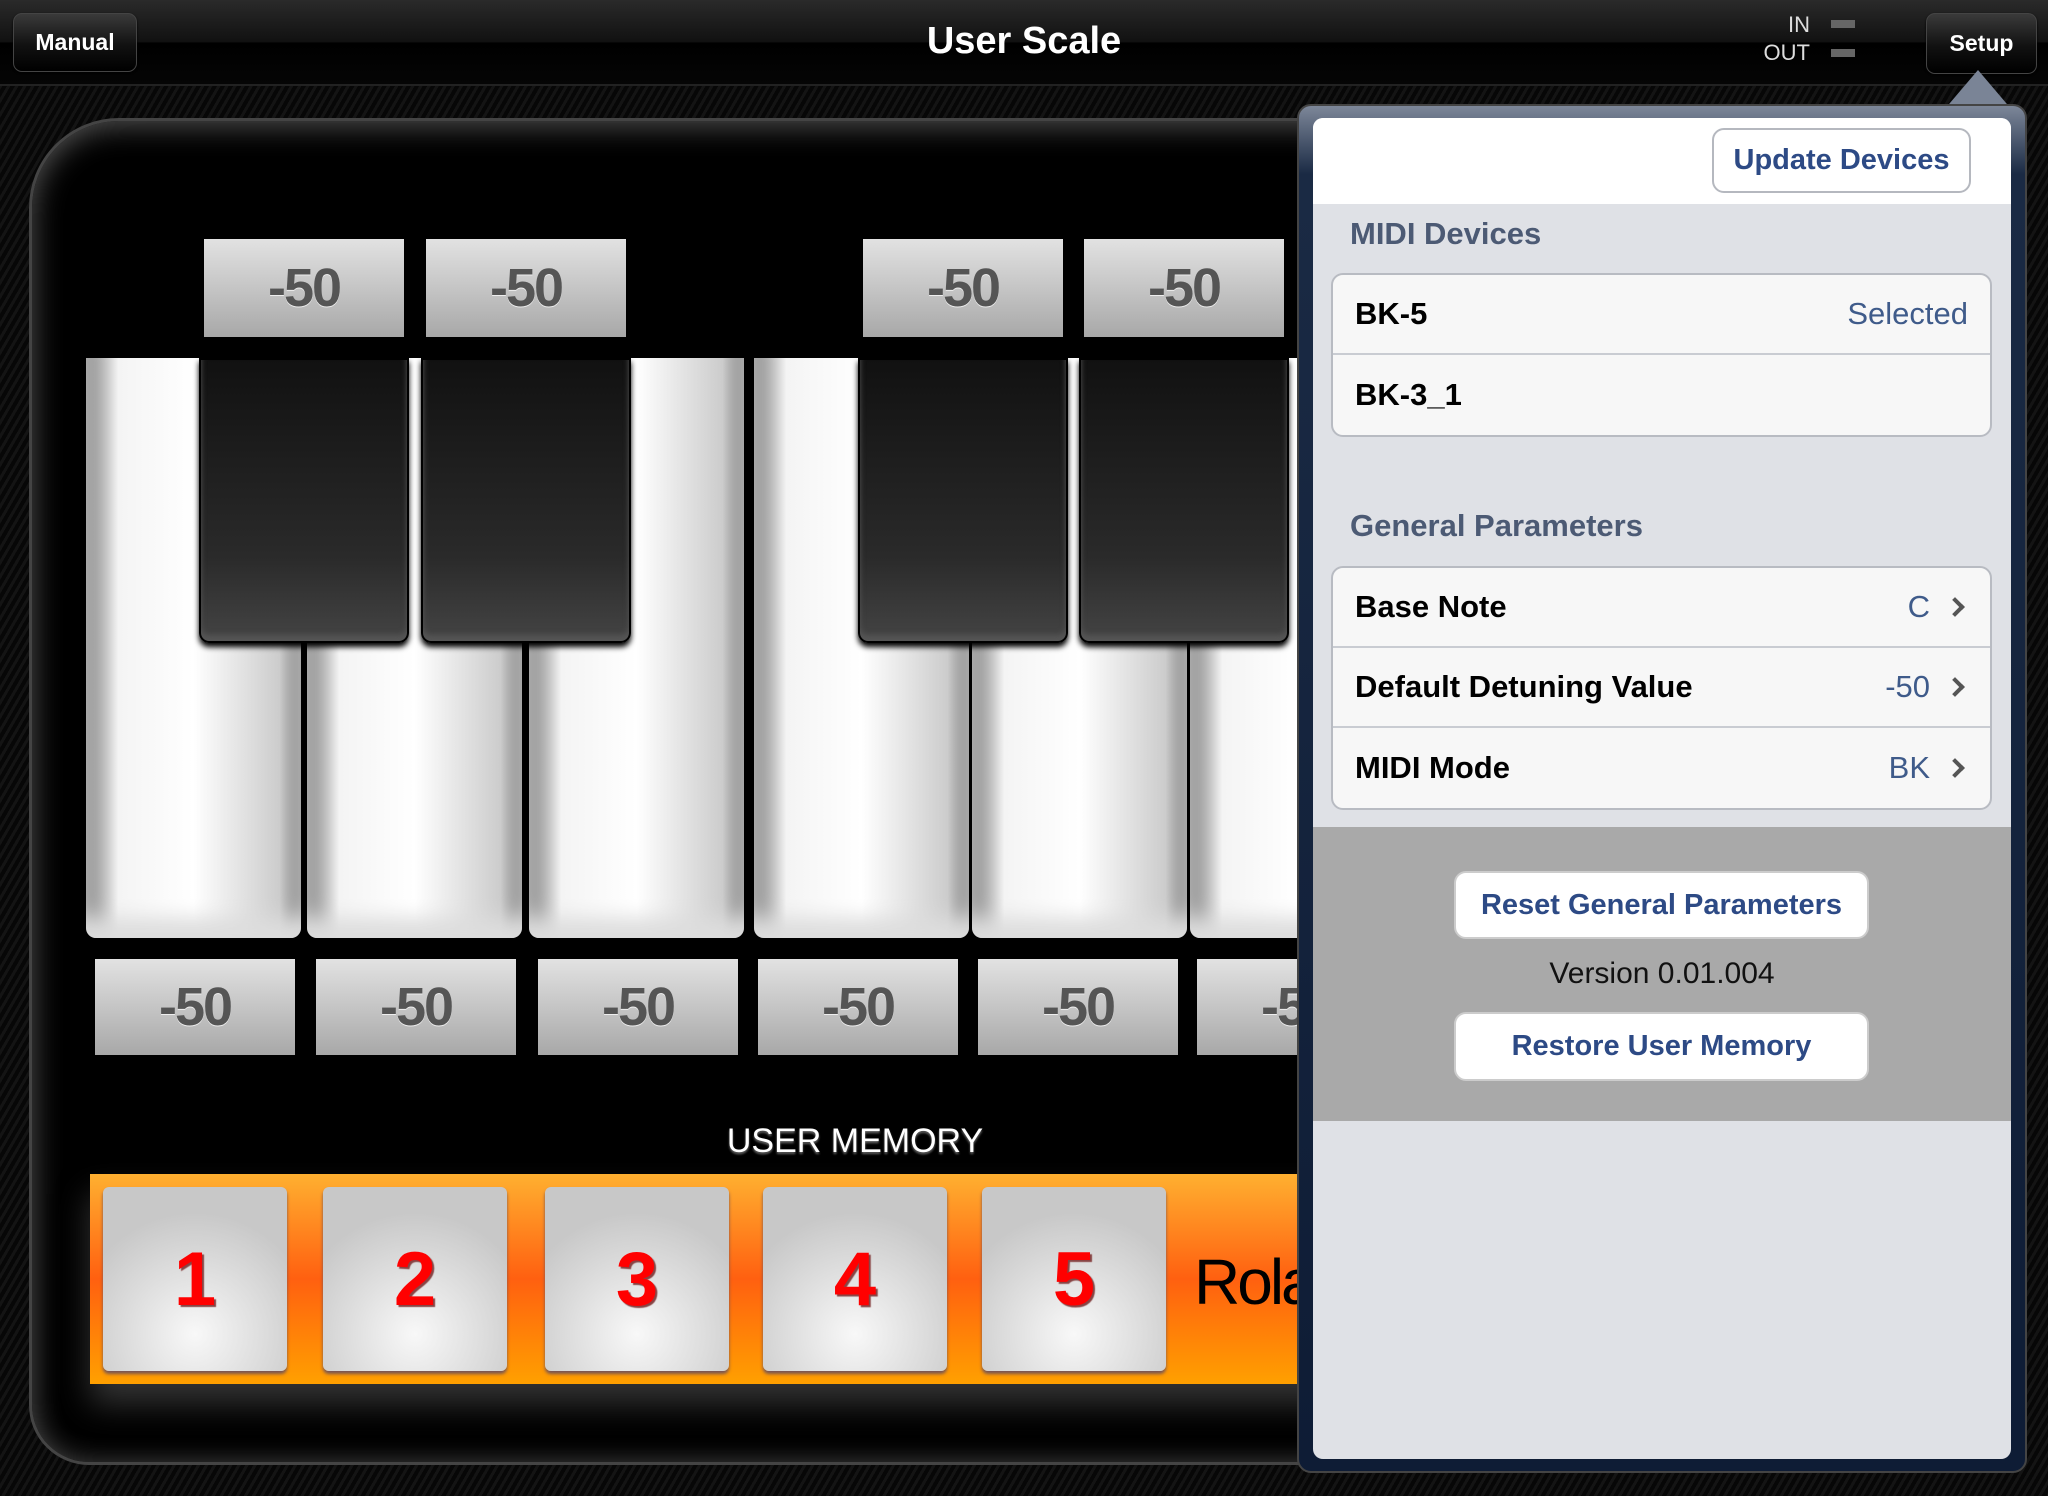 The image size is (2048, 1496). Describe the element at coordinates (1446, 233) in the screenshot. I see `midi-devices-header: MIDI Devices` at that location.